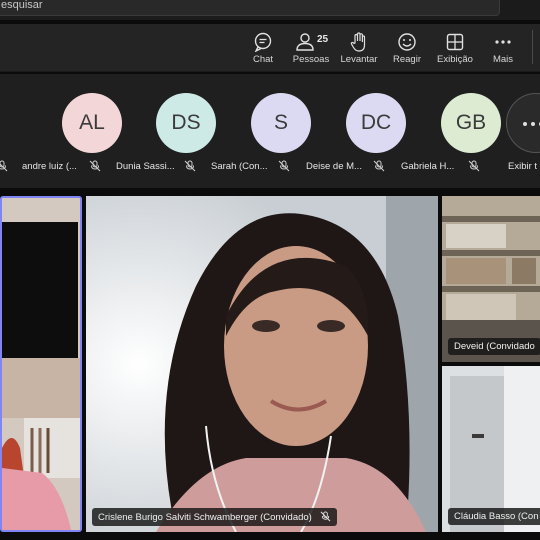 Image resolution: width=540 pixels, height=540 pixels. I want to click on show-all-button: Exibir t, so click(515, 131).